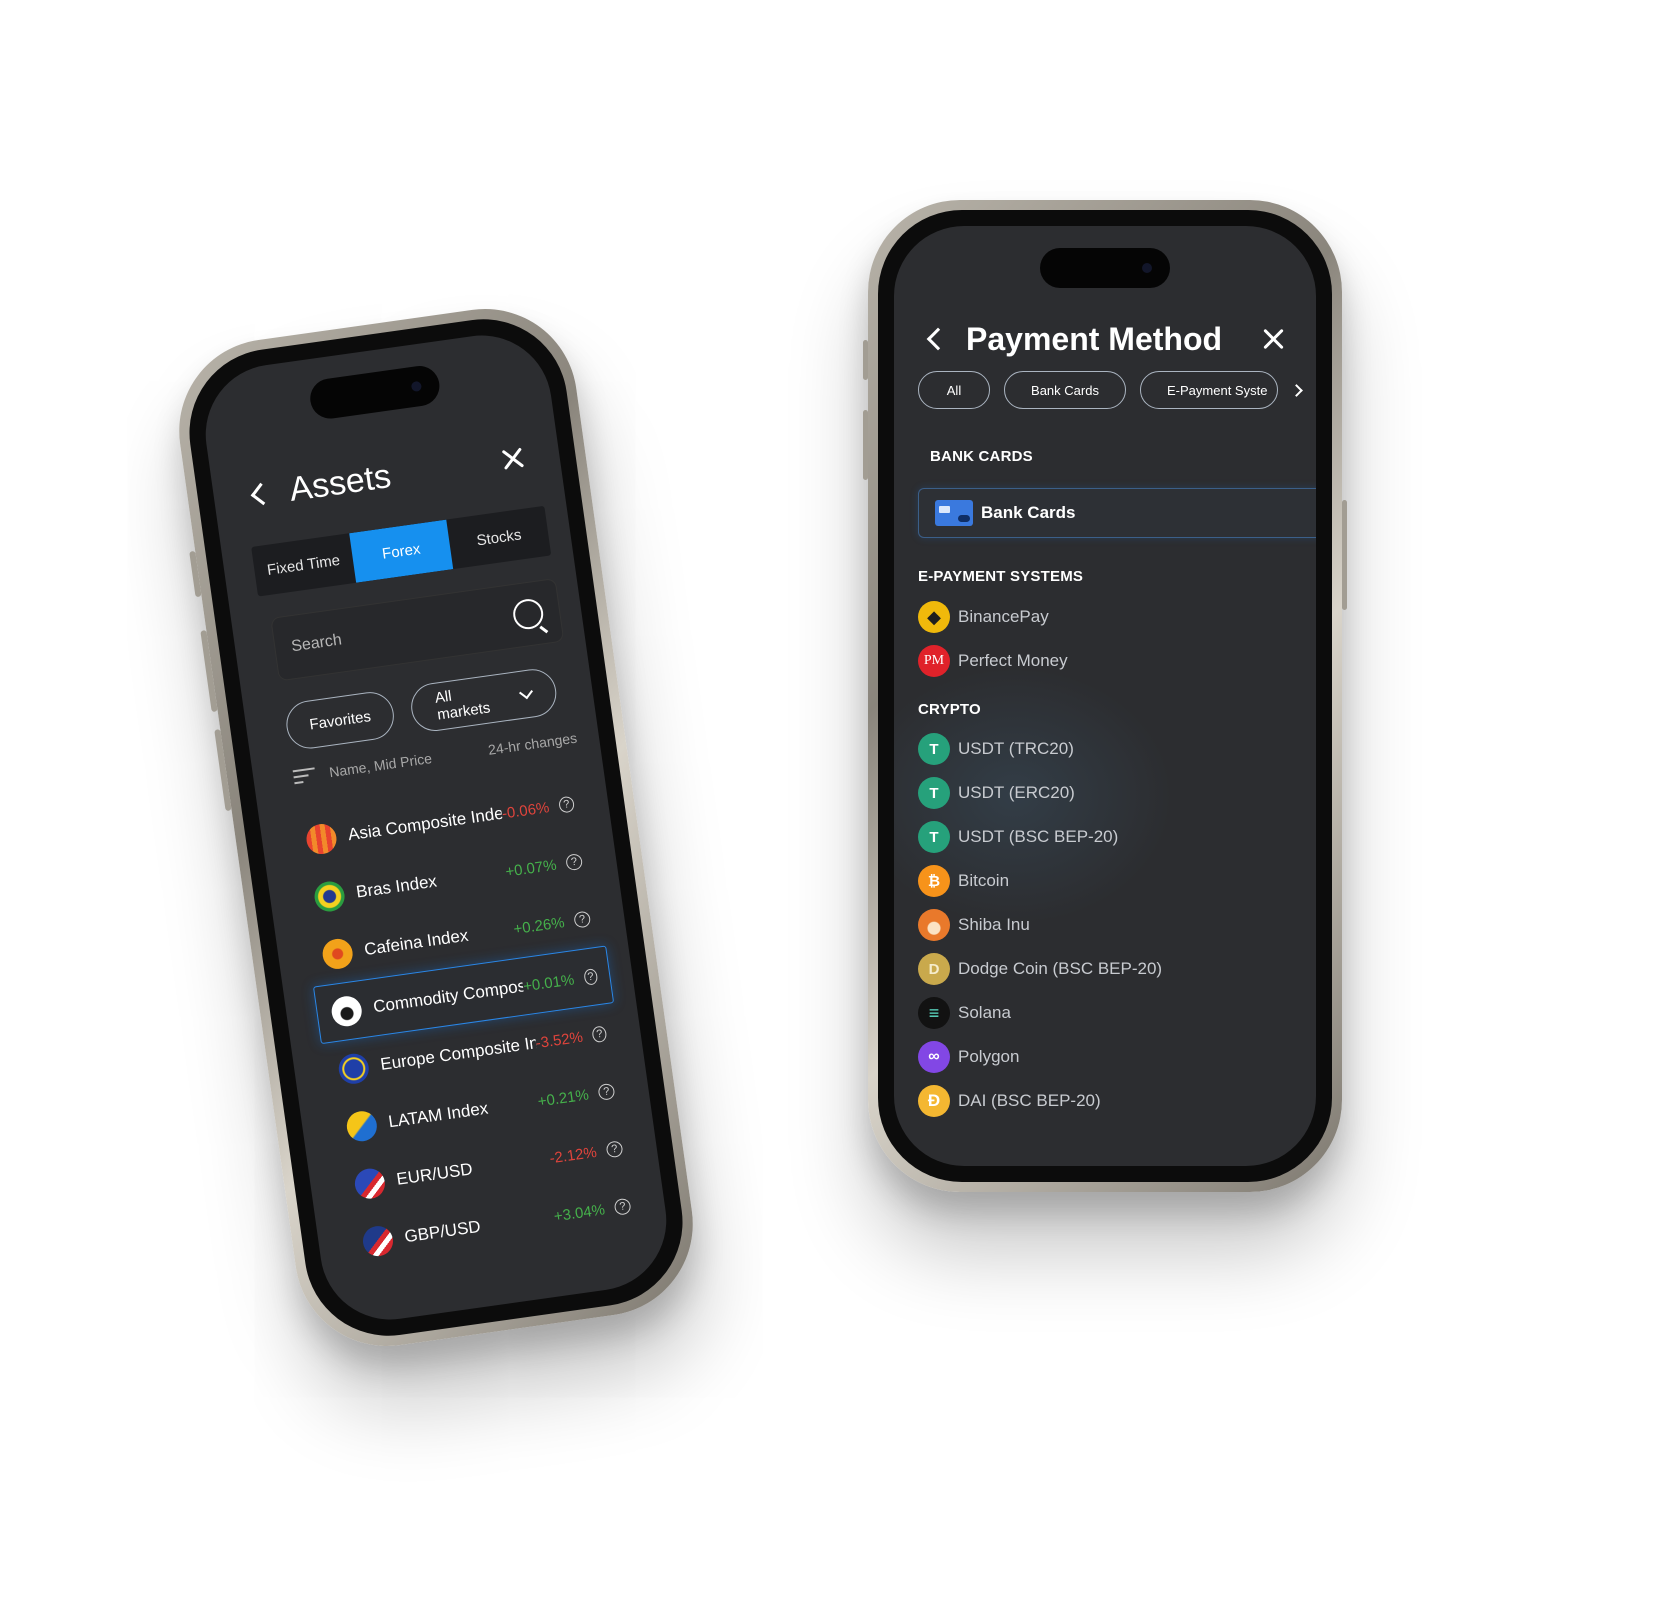 The width and height of the screenshot is (1656, 1601). What do you see at coordinates (361, 1126) in the screenshot?
I see `latam-icon` at bounding box center [361, 1126].